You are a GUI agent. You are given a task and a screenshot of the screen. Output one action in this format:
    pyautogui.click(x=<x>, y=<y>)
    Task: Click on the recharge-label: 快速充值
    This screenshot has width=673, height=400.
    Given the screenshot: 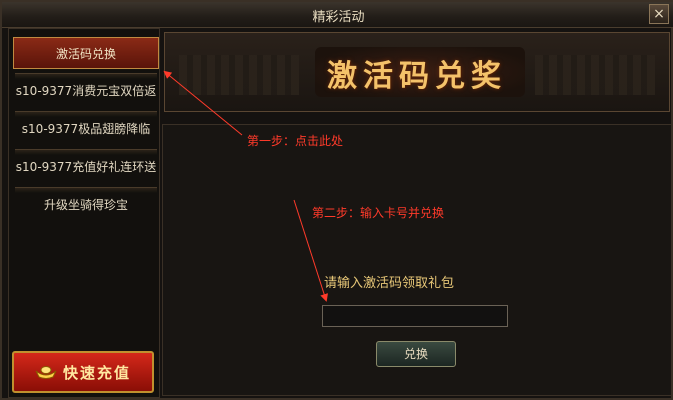 What is the action you would take?
    pyautogui.click(x=96, y=372)
    